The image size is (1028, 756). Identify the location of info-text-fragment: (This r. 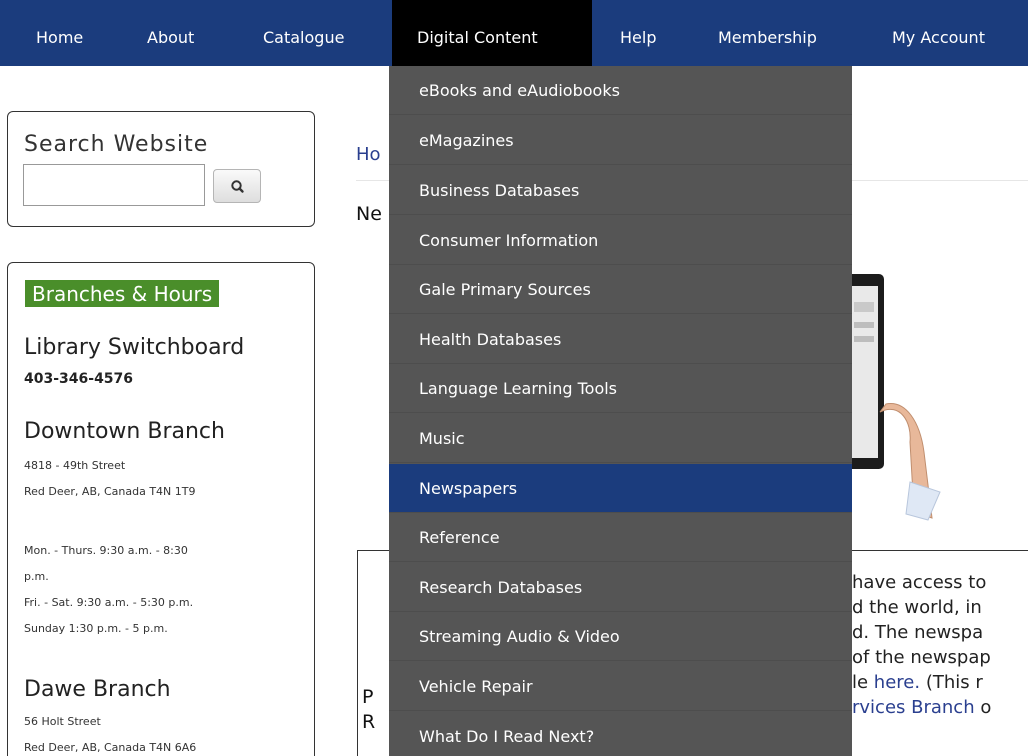
(951, 682).